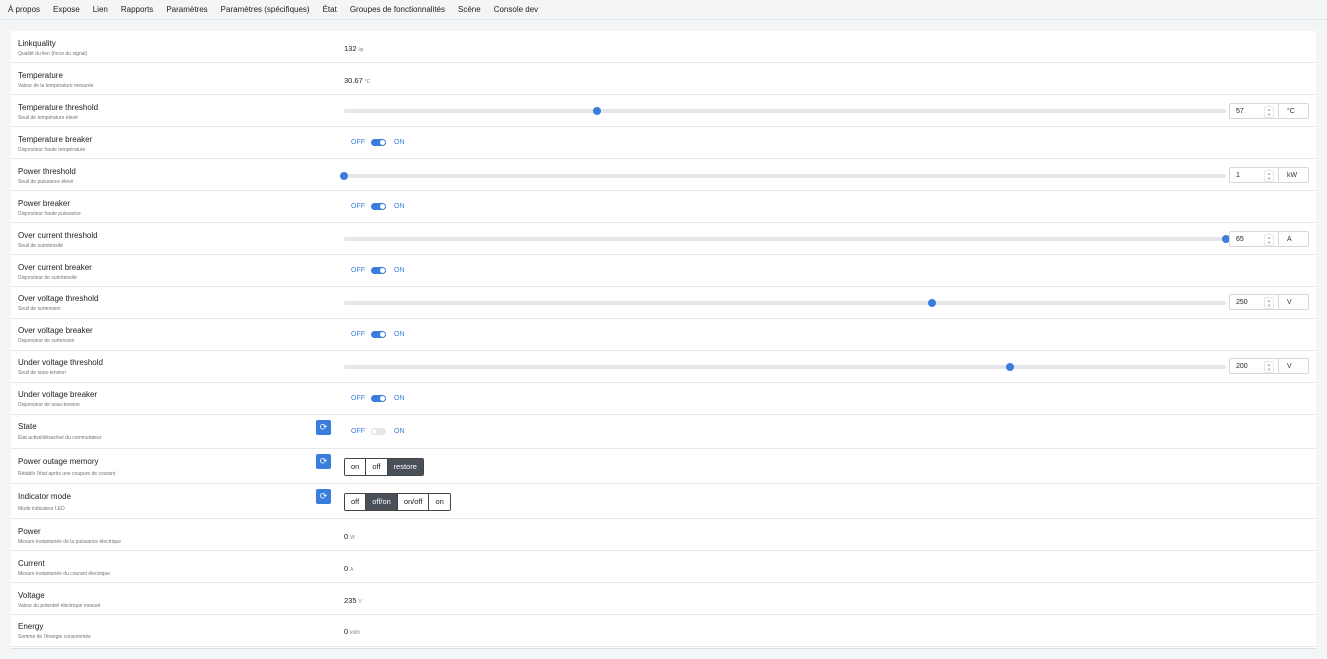  I want to click on temperature-threshold-slider, so click(785, 111).